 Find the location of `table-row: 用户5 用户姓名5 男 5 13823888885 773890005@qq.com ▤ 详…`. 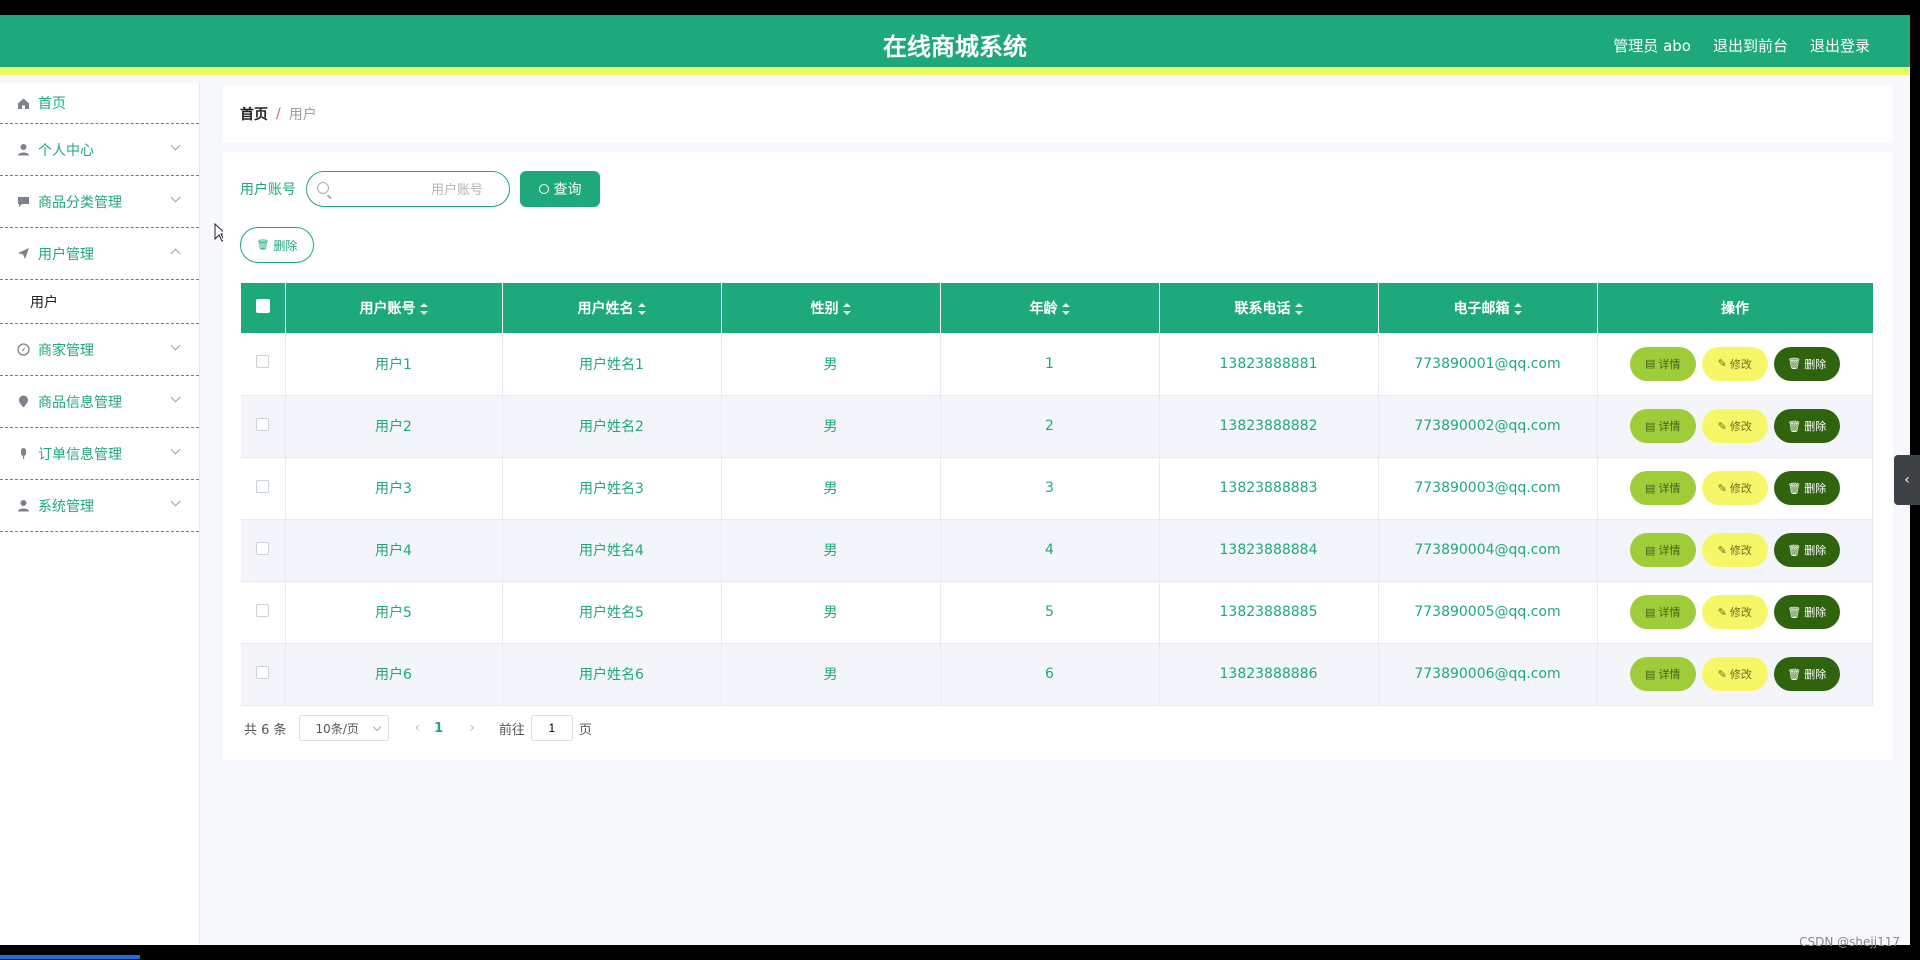

table-row: 用户5 用户姓名5 男 5 13823888885 773890005@qq.com ▤ 详… is located at coordinates (1057, 612).